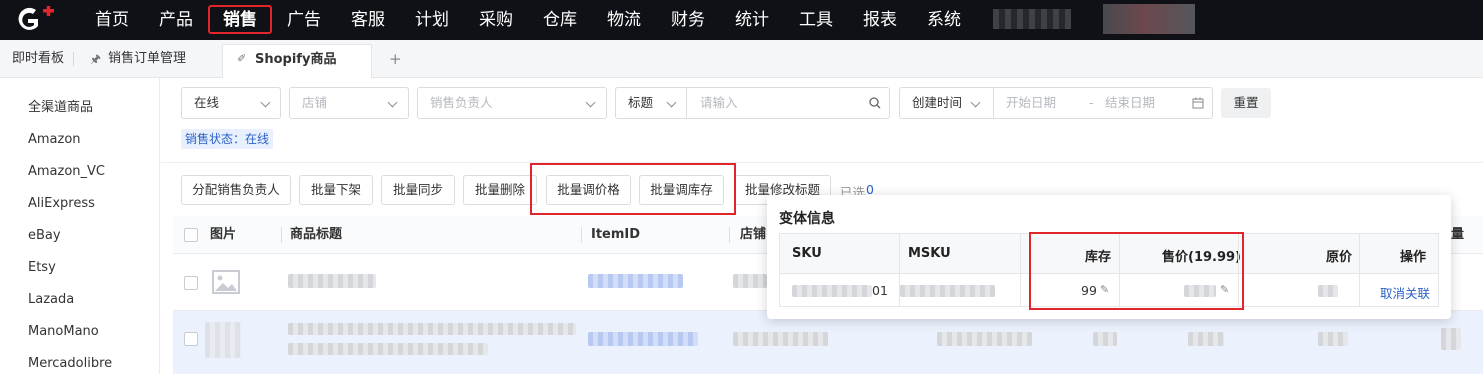 Image resolution: width=1483 pixels, height=374 pixels. Describe the element at coordinates (1328, 291) in the screenshot. I see `blurred-original-price` at that location.